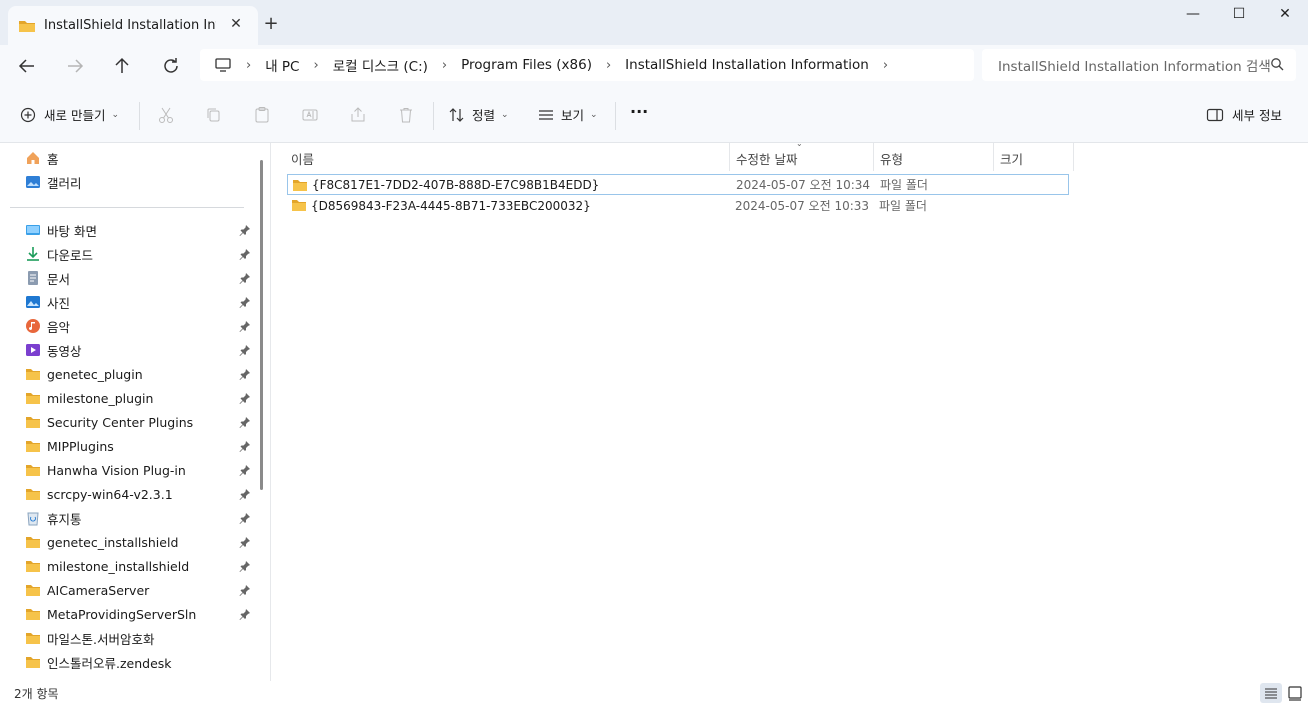 Image resolution: width=1308 pixels, height=705 pixels. Describe the element at coordinates (98, 590) in the screenshot. I see `sidebar-item-label: AICameraServer` at that location.